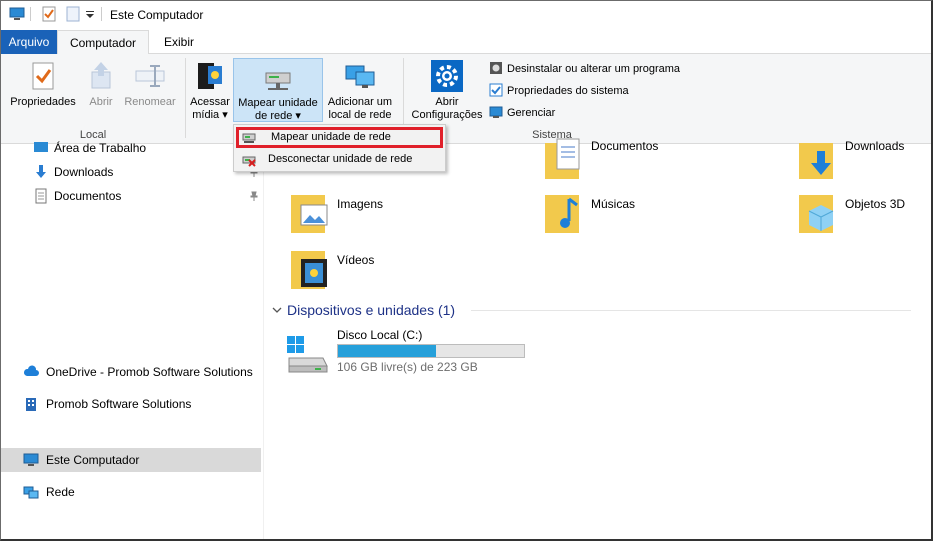 The image size is (933, 541). What do you see at coordinates (249, 161) in the screenshot?
I see `disconnect-drive-icon` at bounding box center [249, 161].